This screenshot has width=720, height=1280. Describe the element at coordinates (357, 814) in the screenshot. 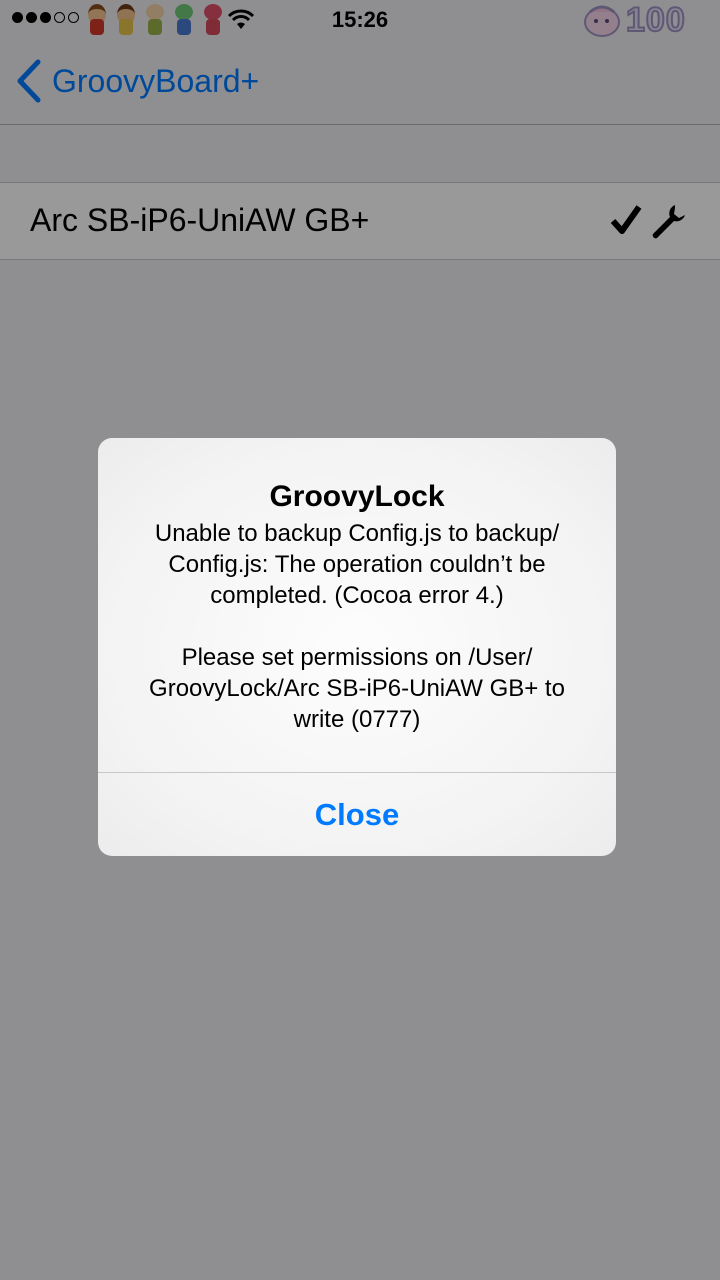

I see `close-button: Close` at that location.